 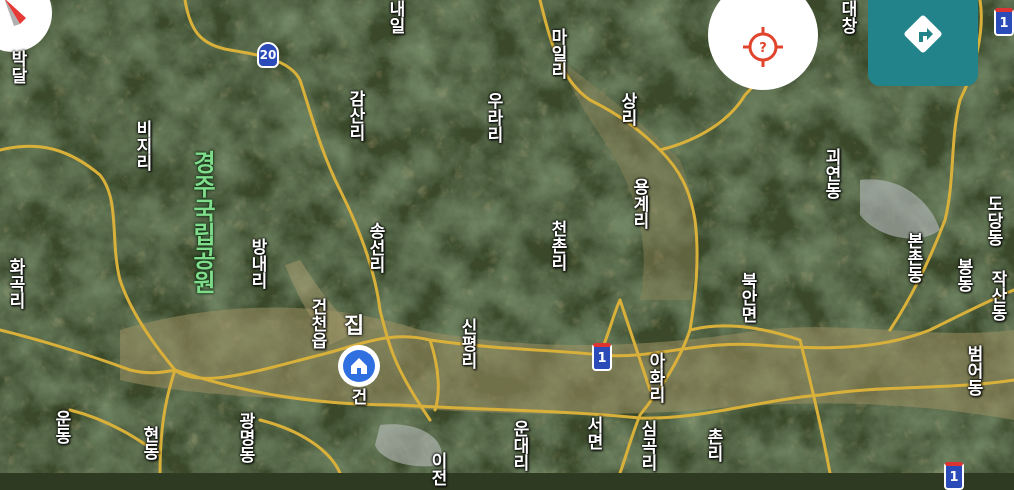 I want to click on place-label: 봉동, so click(x=963, y=275).